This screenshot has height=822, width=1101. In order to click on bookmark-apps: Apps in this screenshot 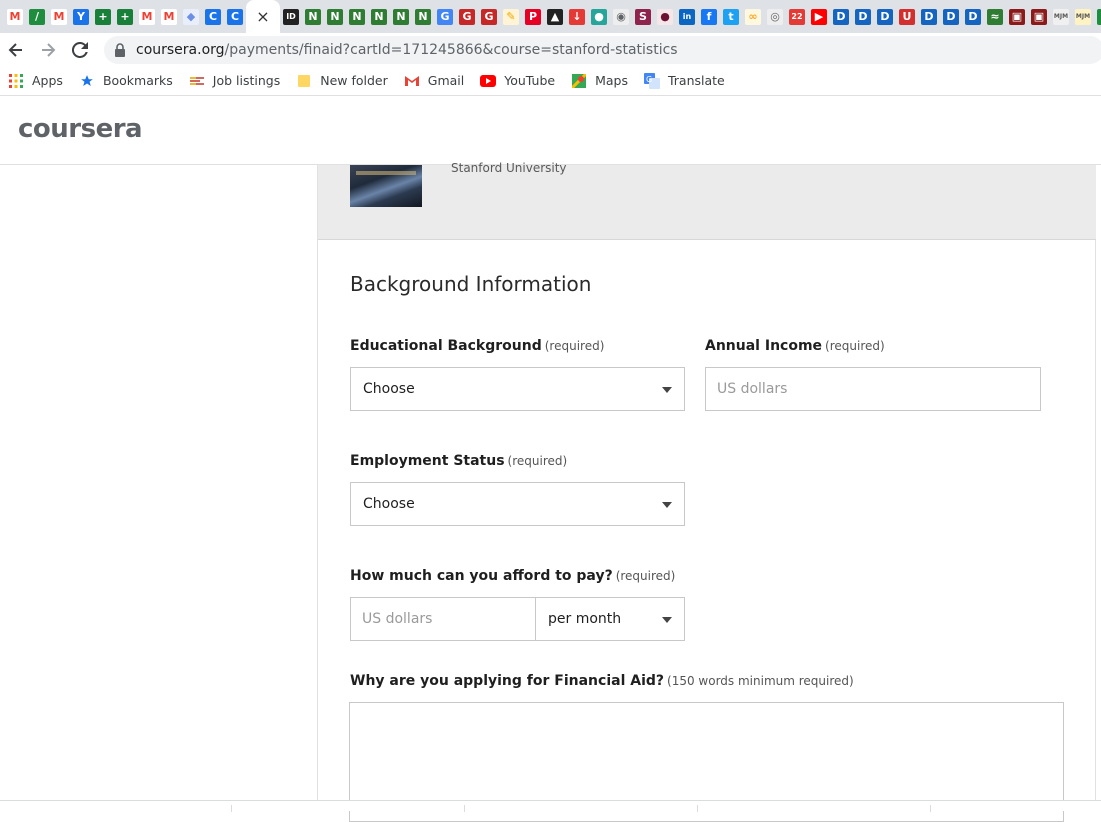, I will do `click(35, 81)`.